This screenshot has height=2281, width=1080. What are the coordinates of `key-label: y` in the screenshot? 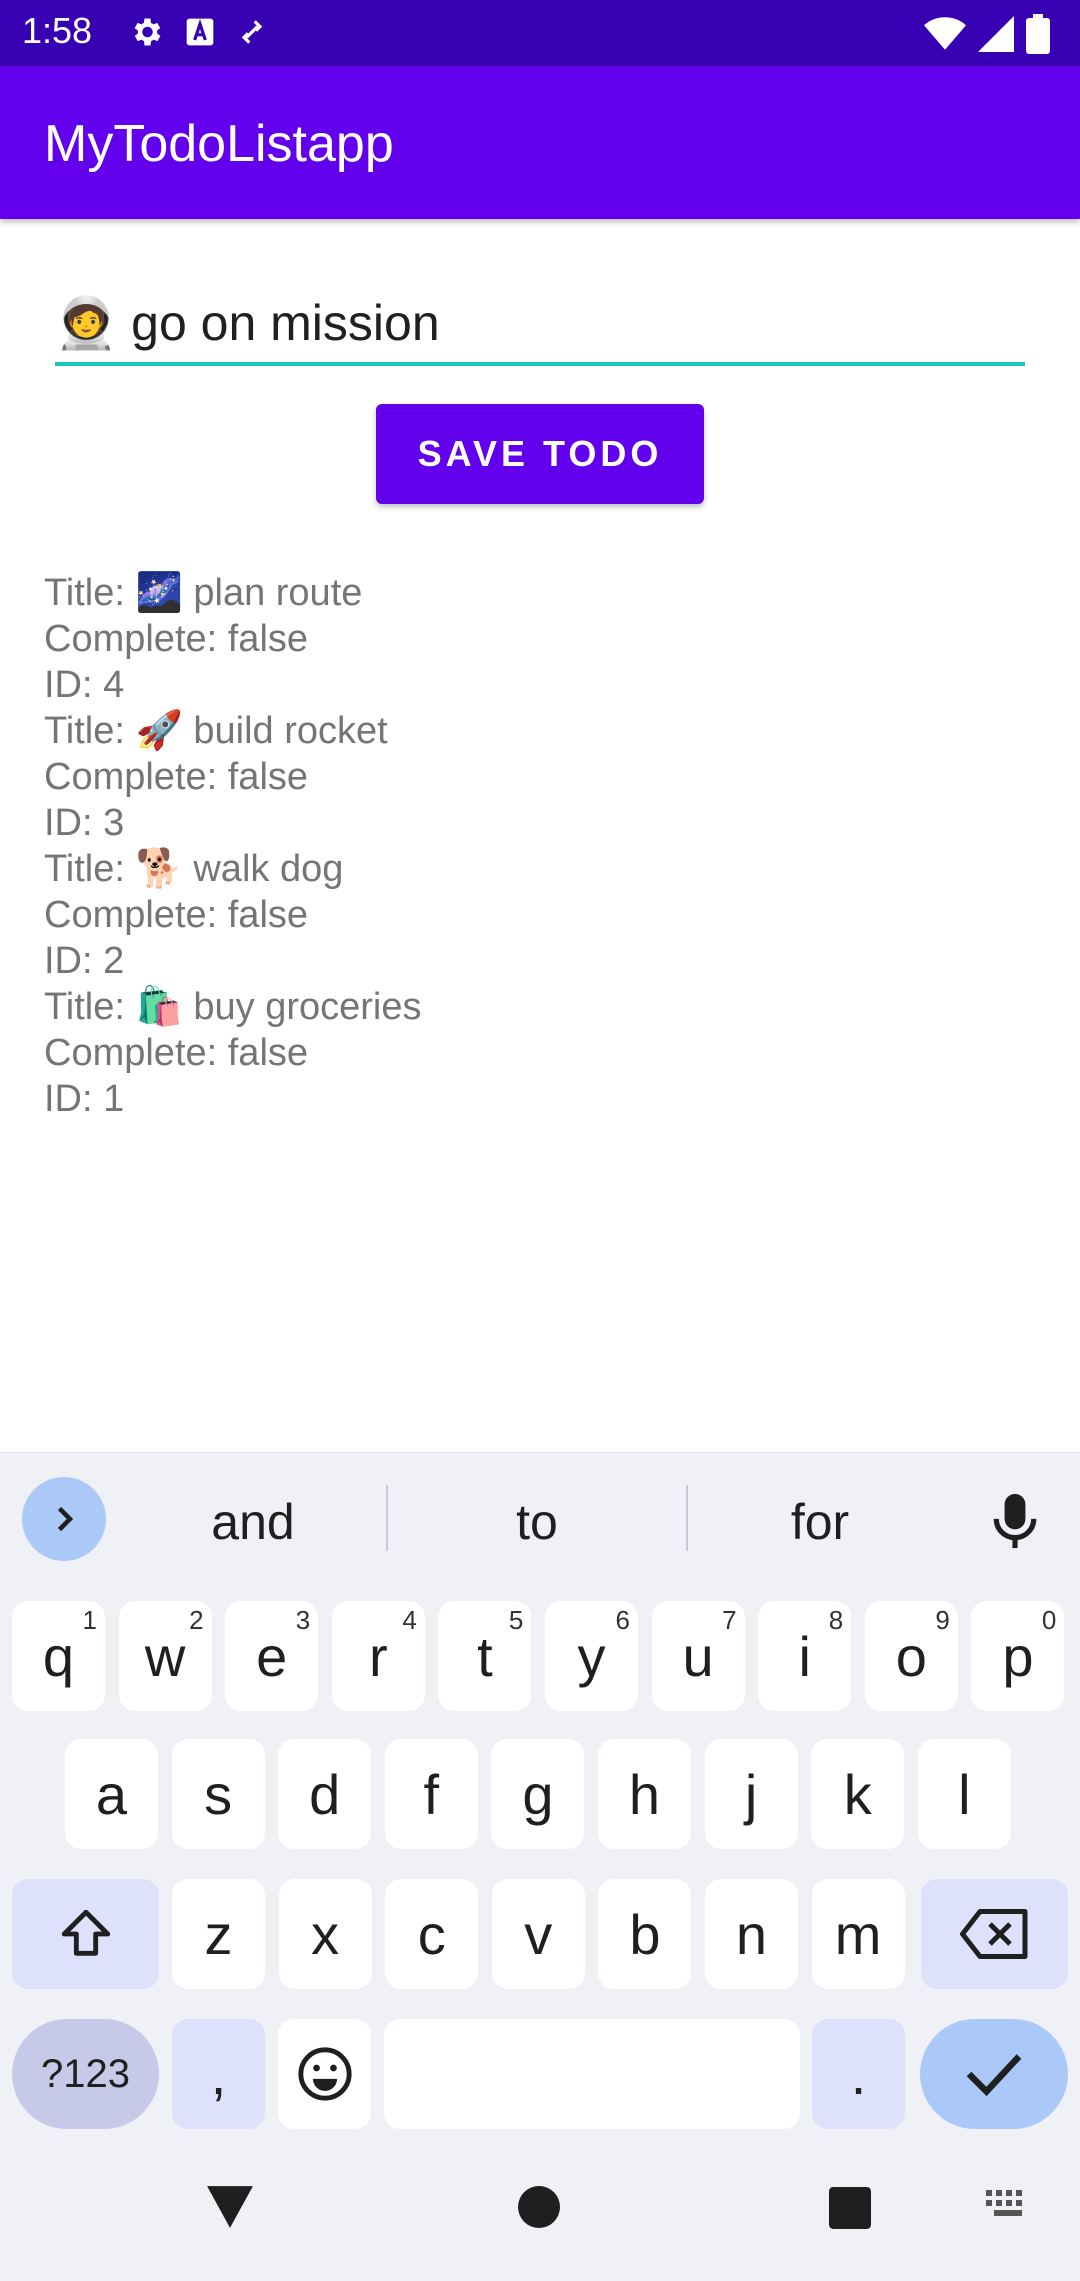 It's located at (591, 1656).